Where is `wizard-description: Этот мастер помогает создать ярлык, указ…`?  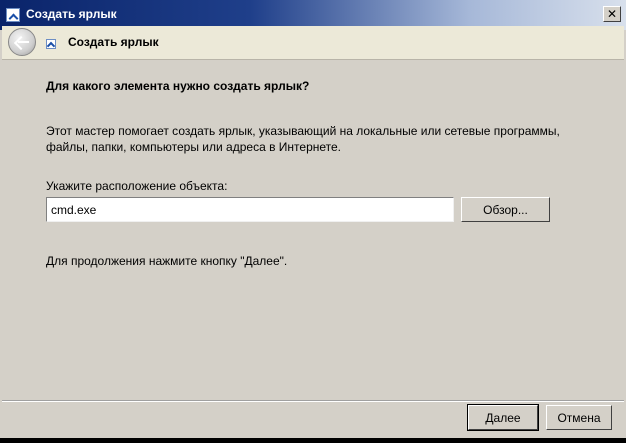
wizard-description: Этот мастер помогает создать ярлык, указ… is located at coordinates (303, 139).